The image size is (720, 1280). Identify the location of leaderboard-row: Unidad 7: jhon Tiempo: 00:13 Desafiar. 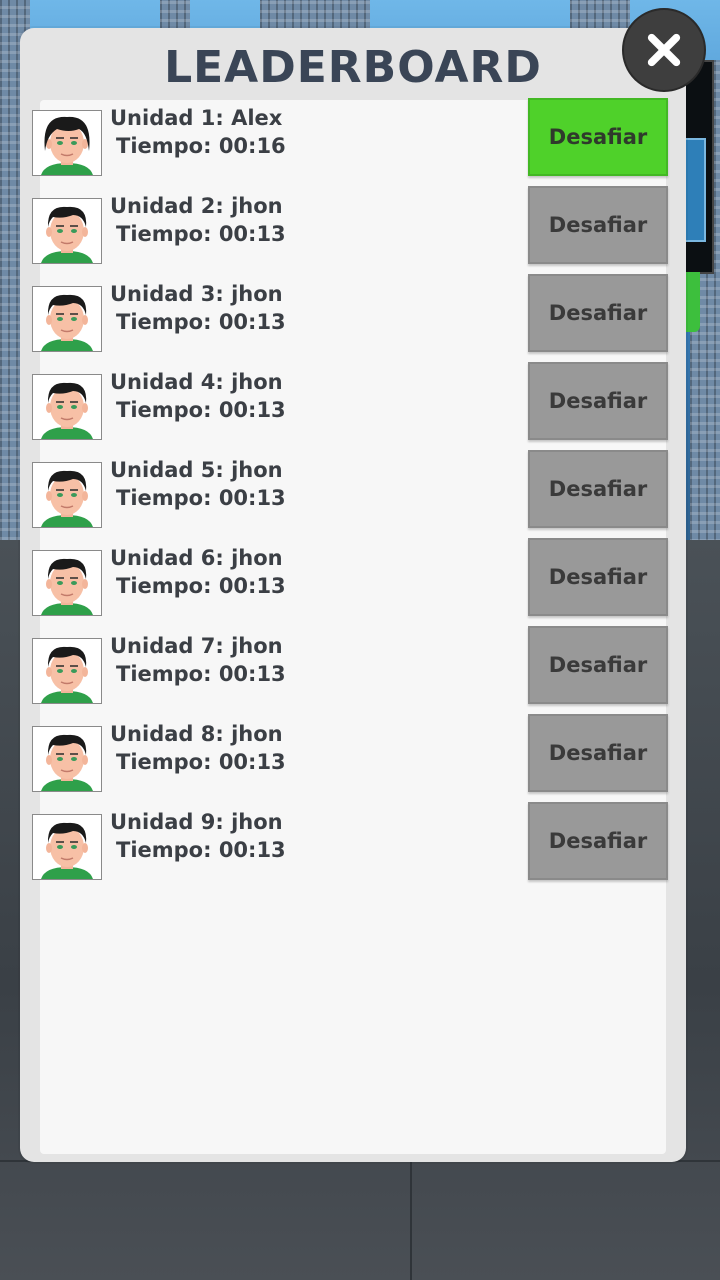
(352, 666).